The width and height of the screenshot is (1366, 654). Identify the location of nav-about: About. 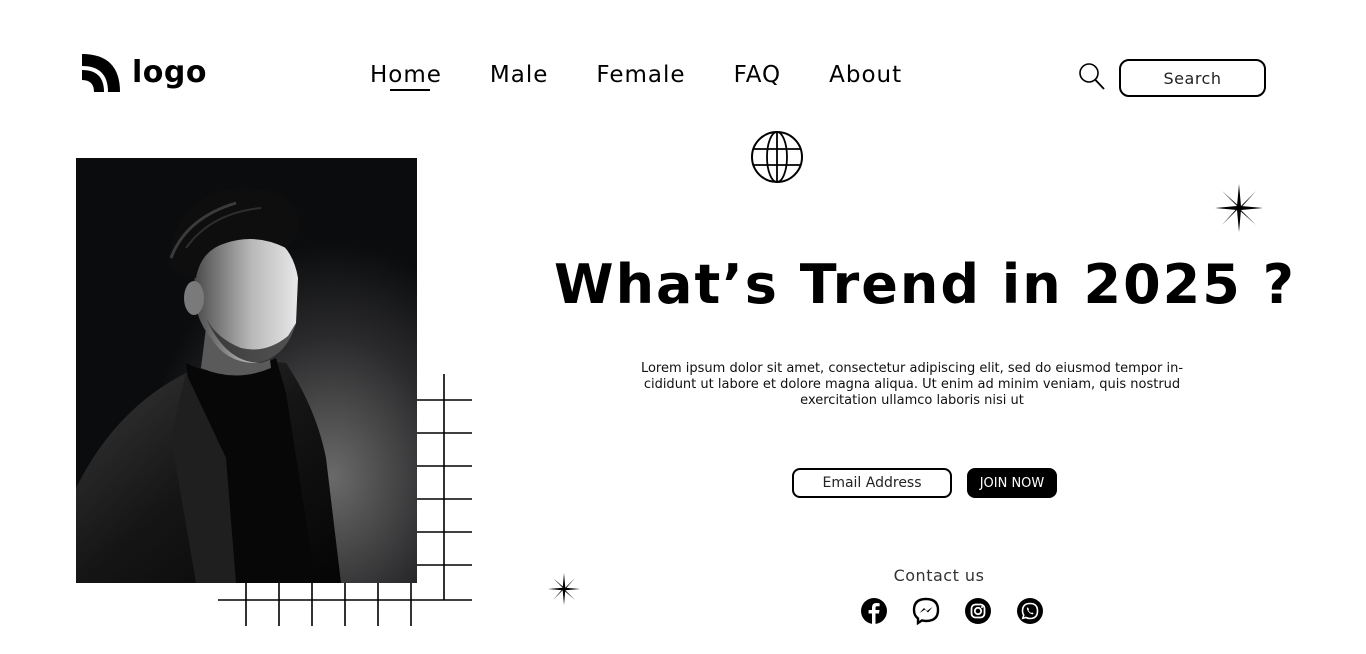
(865, 75).